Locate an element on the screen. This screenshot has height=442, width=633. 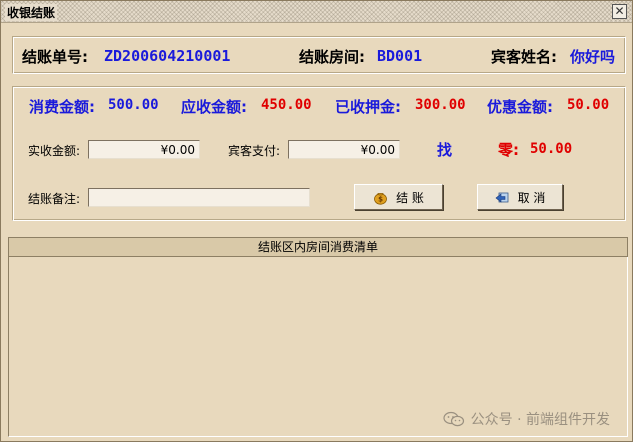
receivable-amount-value: 450.00 is located at coordinates (286, 105).